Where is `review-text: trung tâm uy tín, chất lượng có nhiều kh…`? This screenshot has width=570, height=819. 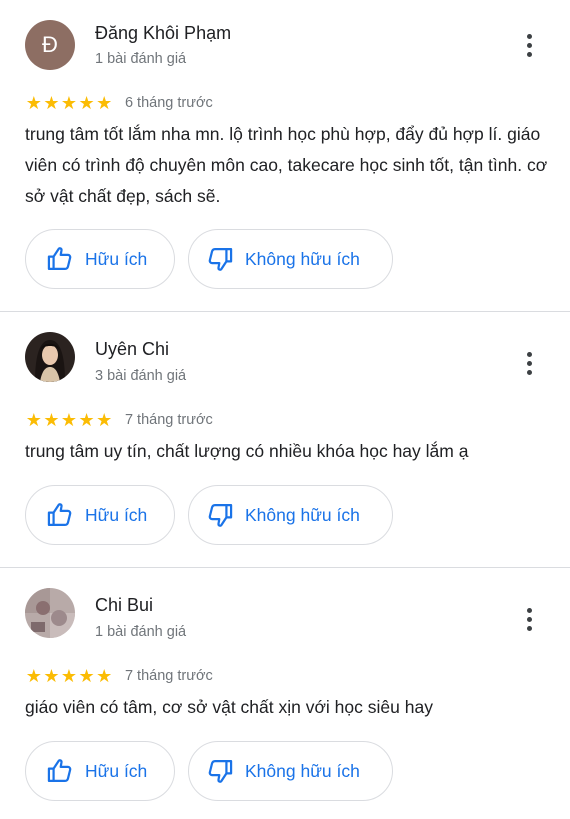 review-text: trung tâm uy tín, chất lượng có nhiều kh… is located at coordinates (247, 451).